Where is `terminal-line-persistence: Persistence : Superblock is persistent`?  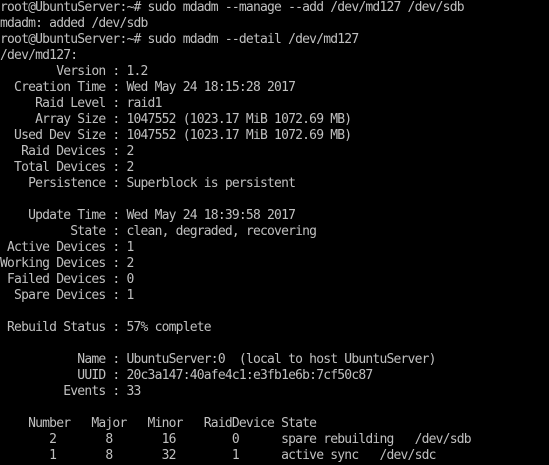
terminal-line-persistence: Persistence : Superblock is persistent is located at coordinates (148, 183).